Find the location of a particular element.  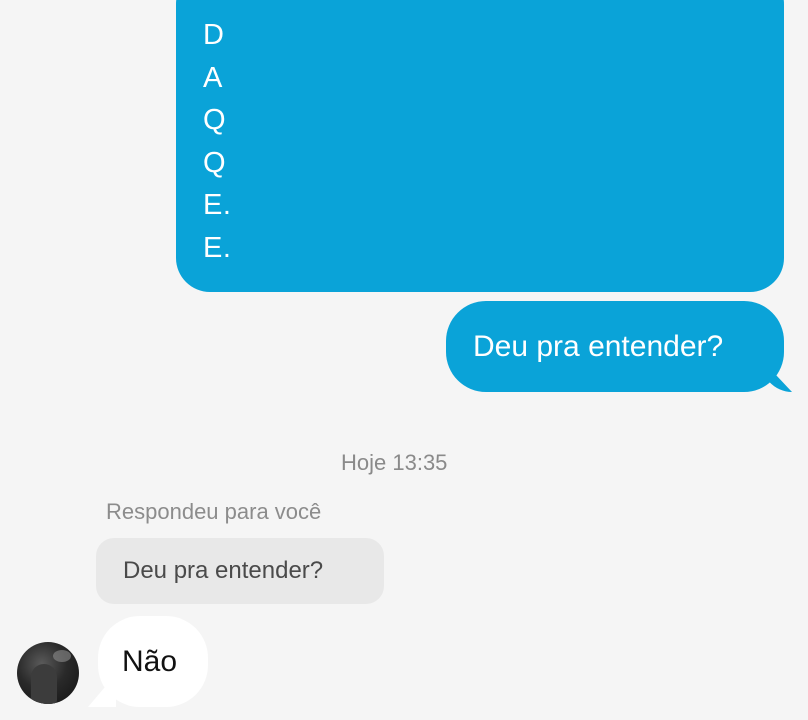

quoted-message-preview: Deu pra entender? is located at coordinates (240, 571).